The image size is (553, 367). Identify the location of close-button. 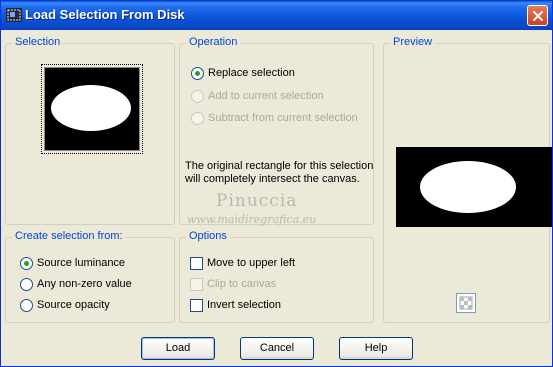
(537, 15).